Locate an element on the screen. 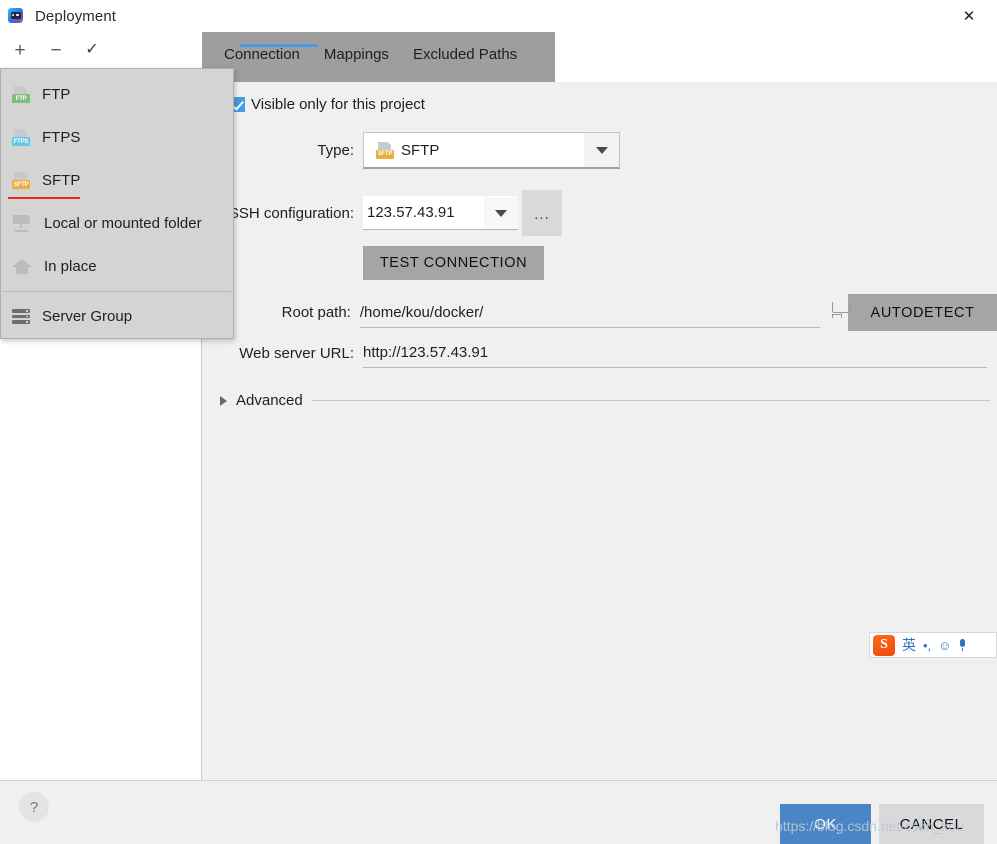  test-connection-button: TEST CONNECTION is located at coordinates (453, 263).